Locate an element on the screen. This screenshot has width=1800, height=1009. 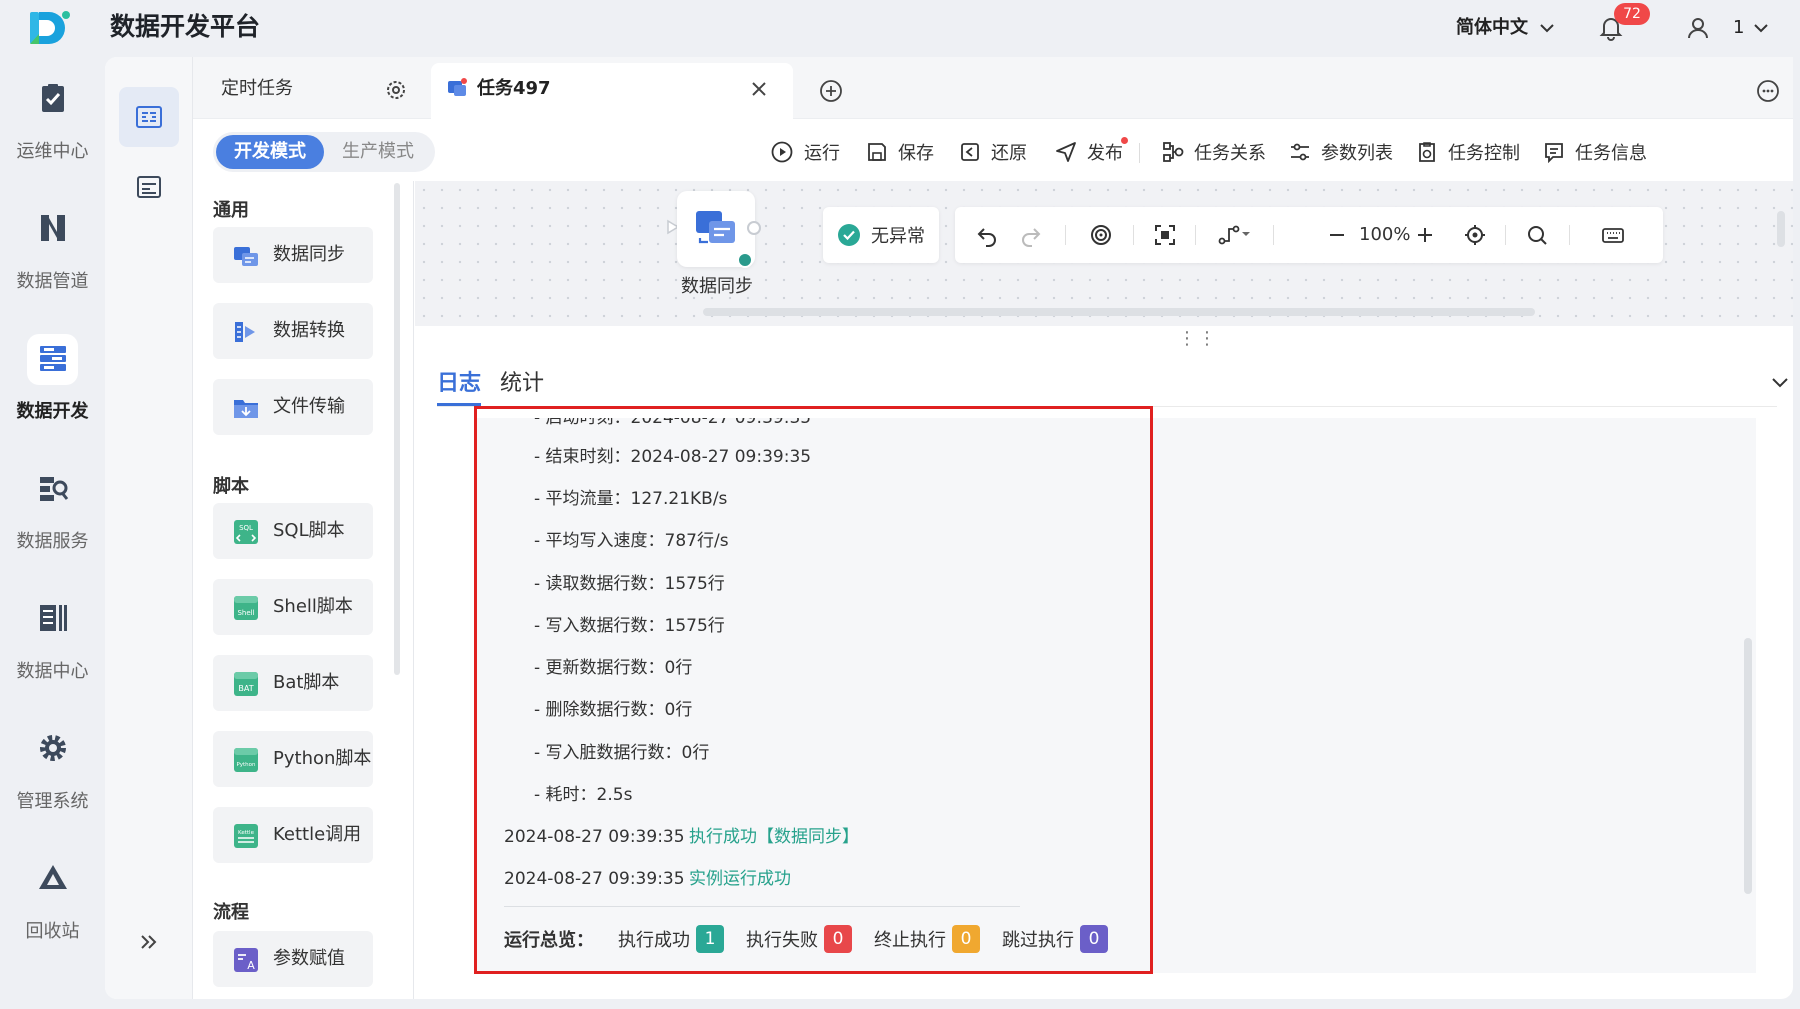
component-file-transfer: 文件传输 is located at coordinates (293, 407).